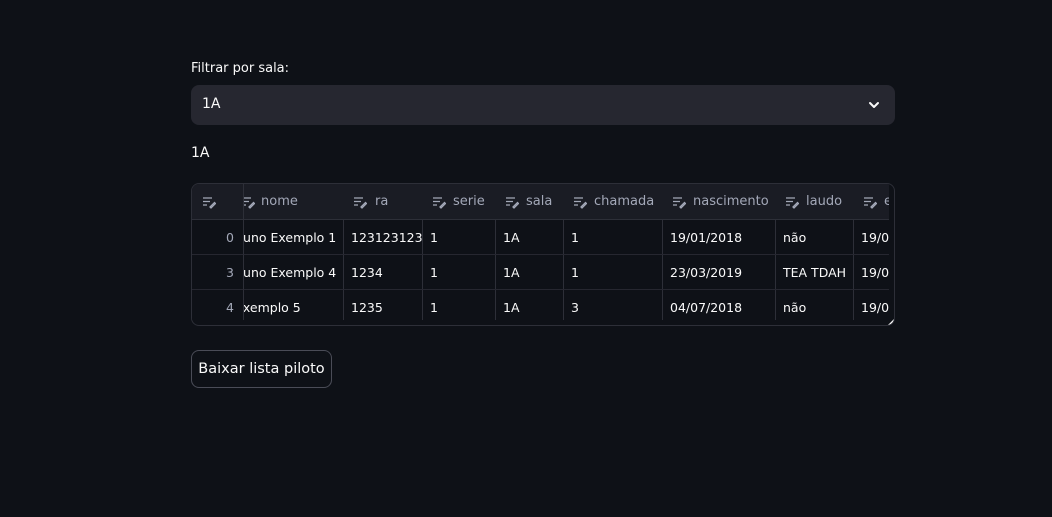 The width and height of the screenshot is (1052, 517). Describe the element at coordinates (218, 202) in the screenshot. I see `index-column-header` at that location.